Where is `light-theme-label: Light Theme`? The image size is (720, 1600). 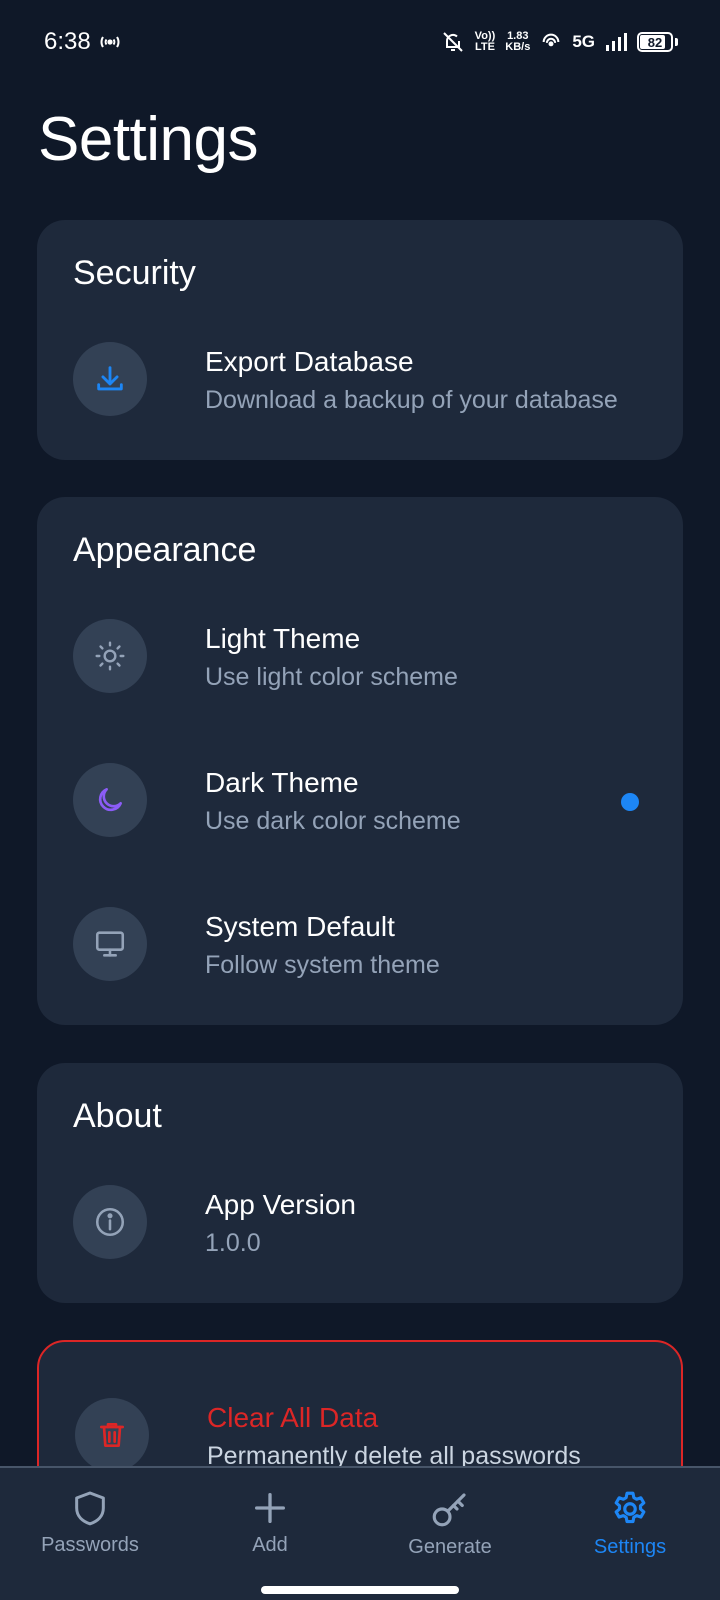
light-theme-label: Light Theme is located at coordinates (283, 638).